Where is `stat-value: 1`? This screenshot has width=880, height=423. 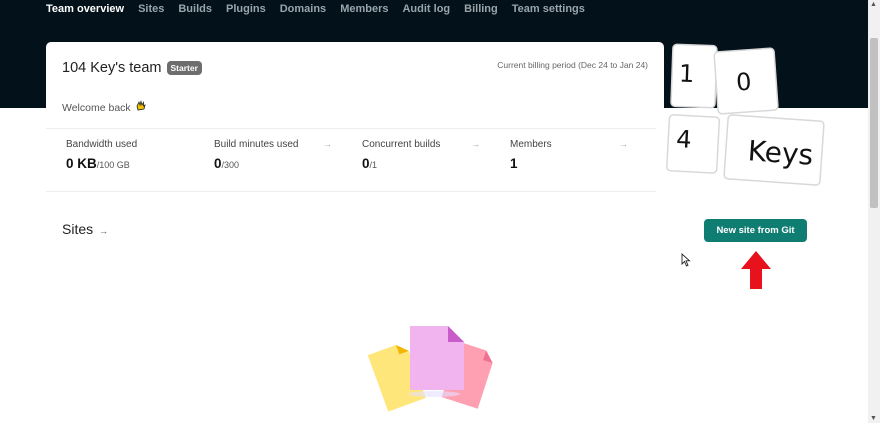 stat-value: 1 is located at coordinates (514, 163).